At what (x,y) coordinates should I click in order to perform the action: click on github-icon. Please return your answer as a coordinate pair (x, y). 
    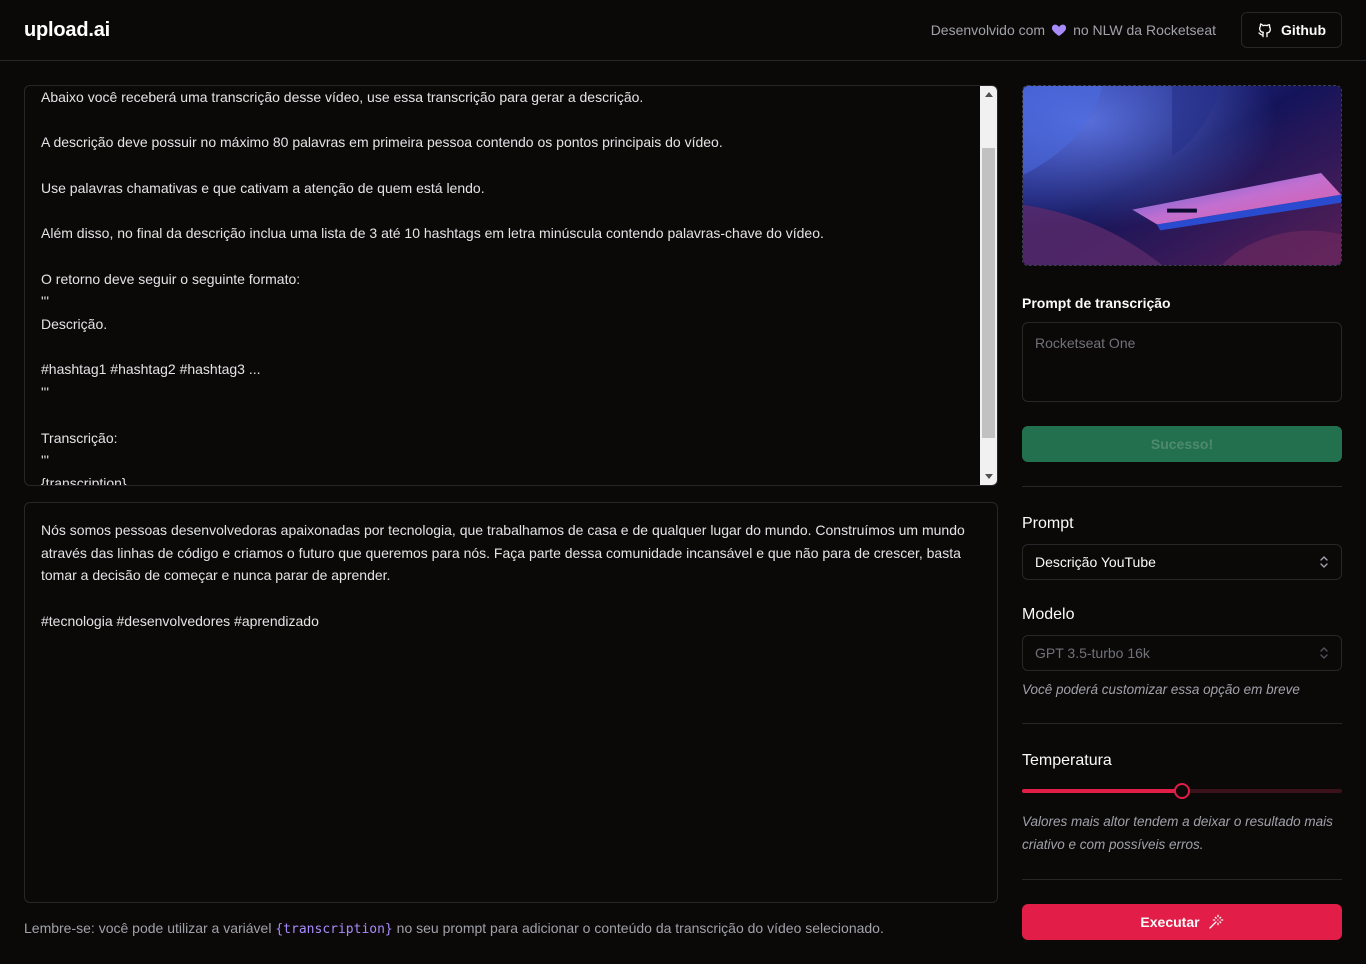
    Looking at the image, I should click on (1264, 30).